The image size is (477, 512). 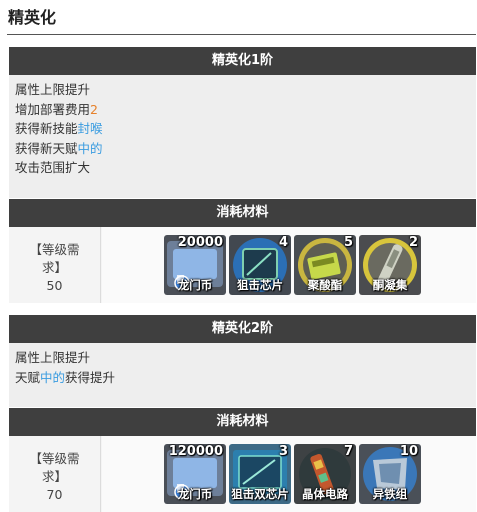 I want to click on stage1-item-list: 20000 龙门币 4 狙击芯片 5 聚酸酯 2 酮凝集, so click(x=289, y=265).